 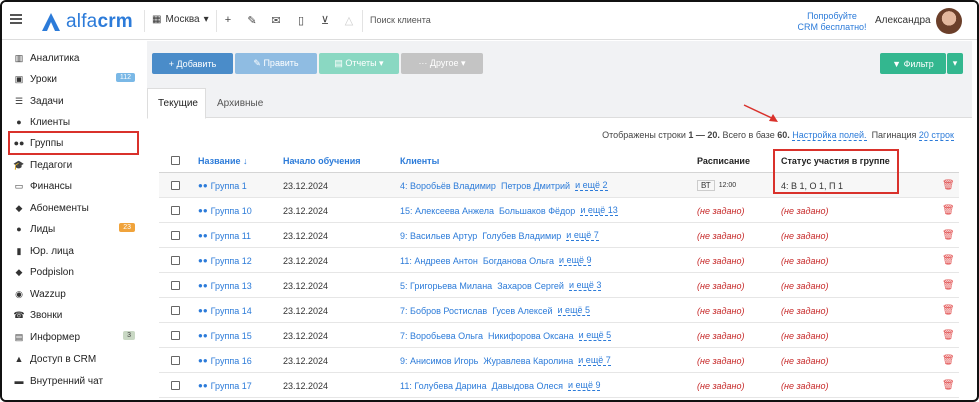 I want to click on client-link: Анисимов Игорь, so click(x=444, y=361).